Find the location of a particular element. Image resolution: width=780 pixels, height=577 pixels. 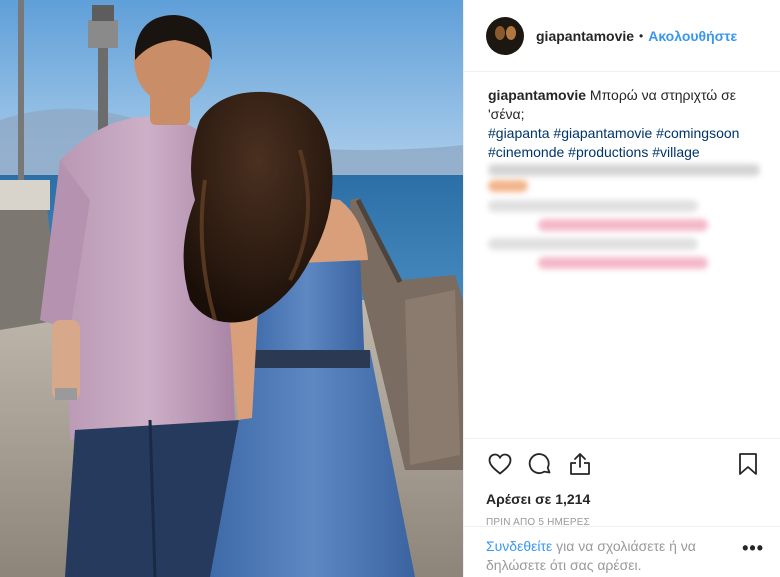

login-link: Συνδεθείτε is located at coordinates (519, 546).